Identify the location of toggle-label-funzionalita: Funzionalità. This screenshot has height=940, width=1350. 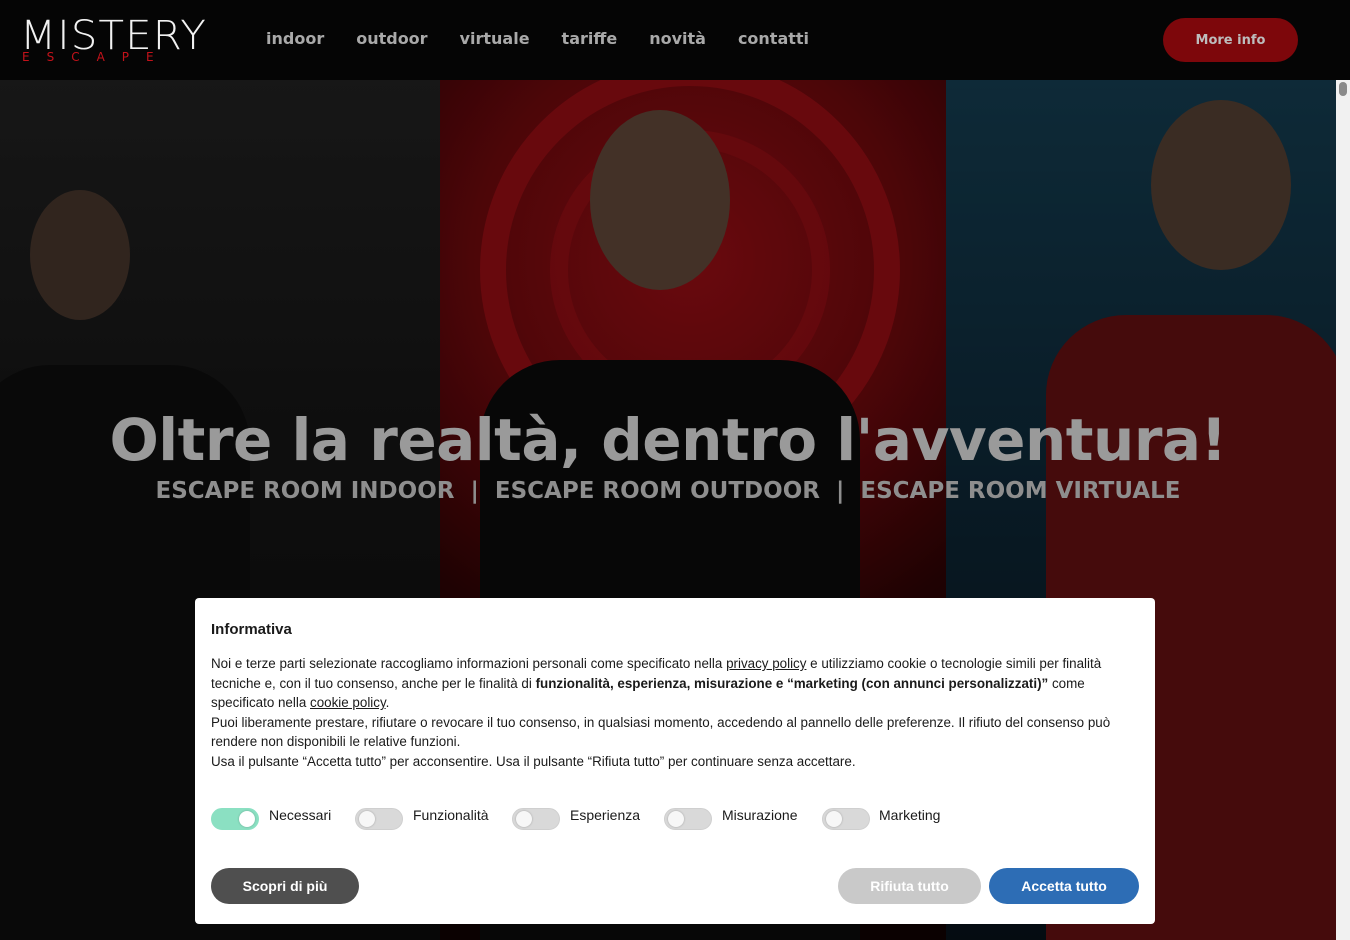
(451, 815).